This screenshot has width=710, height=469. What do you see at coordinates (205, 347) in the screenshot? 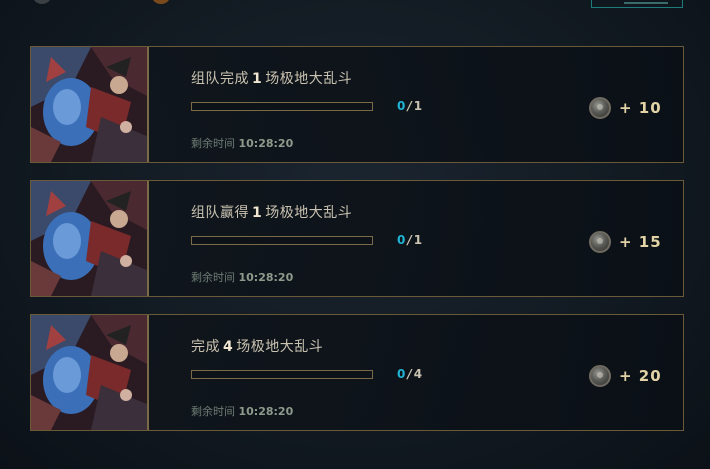
I see `mission-title-prefix: 完成` at bounding box center [205, 347].